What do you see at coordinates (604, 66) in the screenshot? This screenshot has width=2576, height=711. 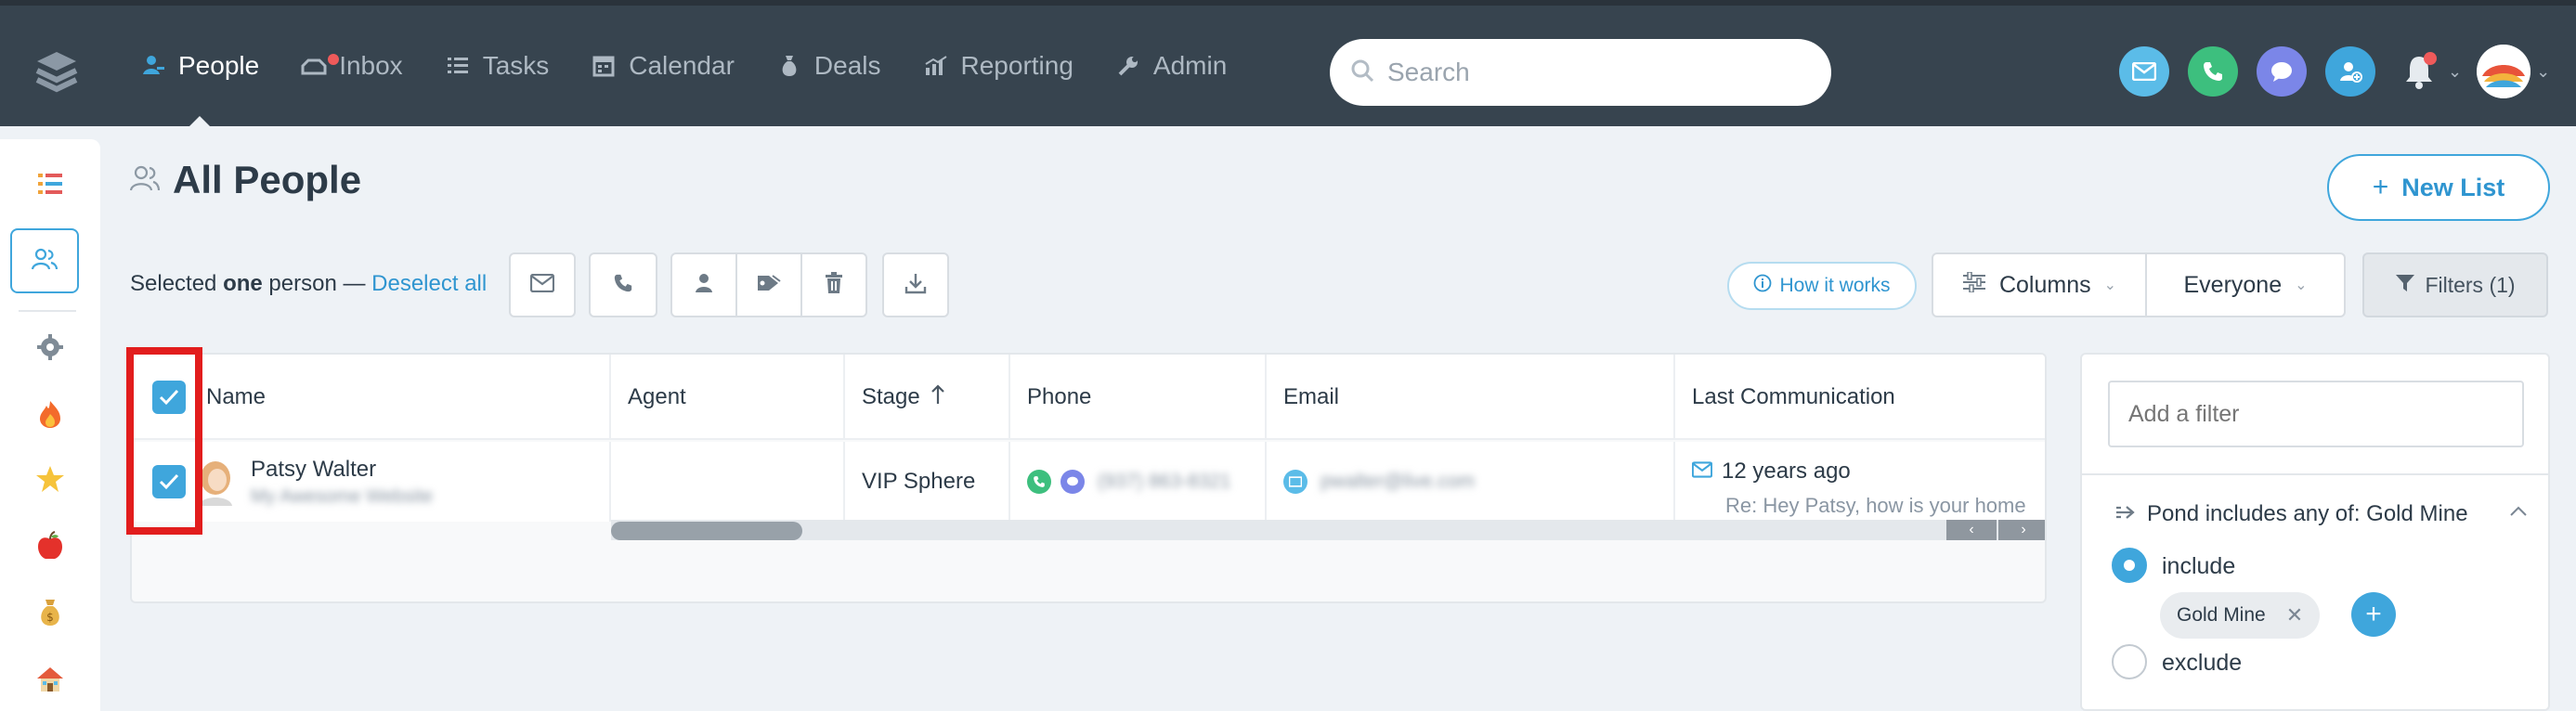 I see `calendar-icon` at bounding box center [604, 66].